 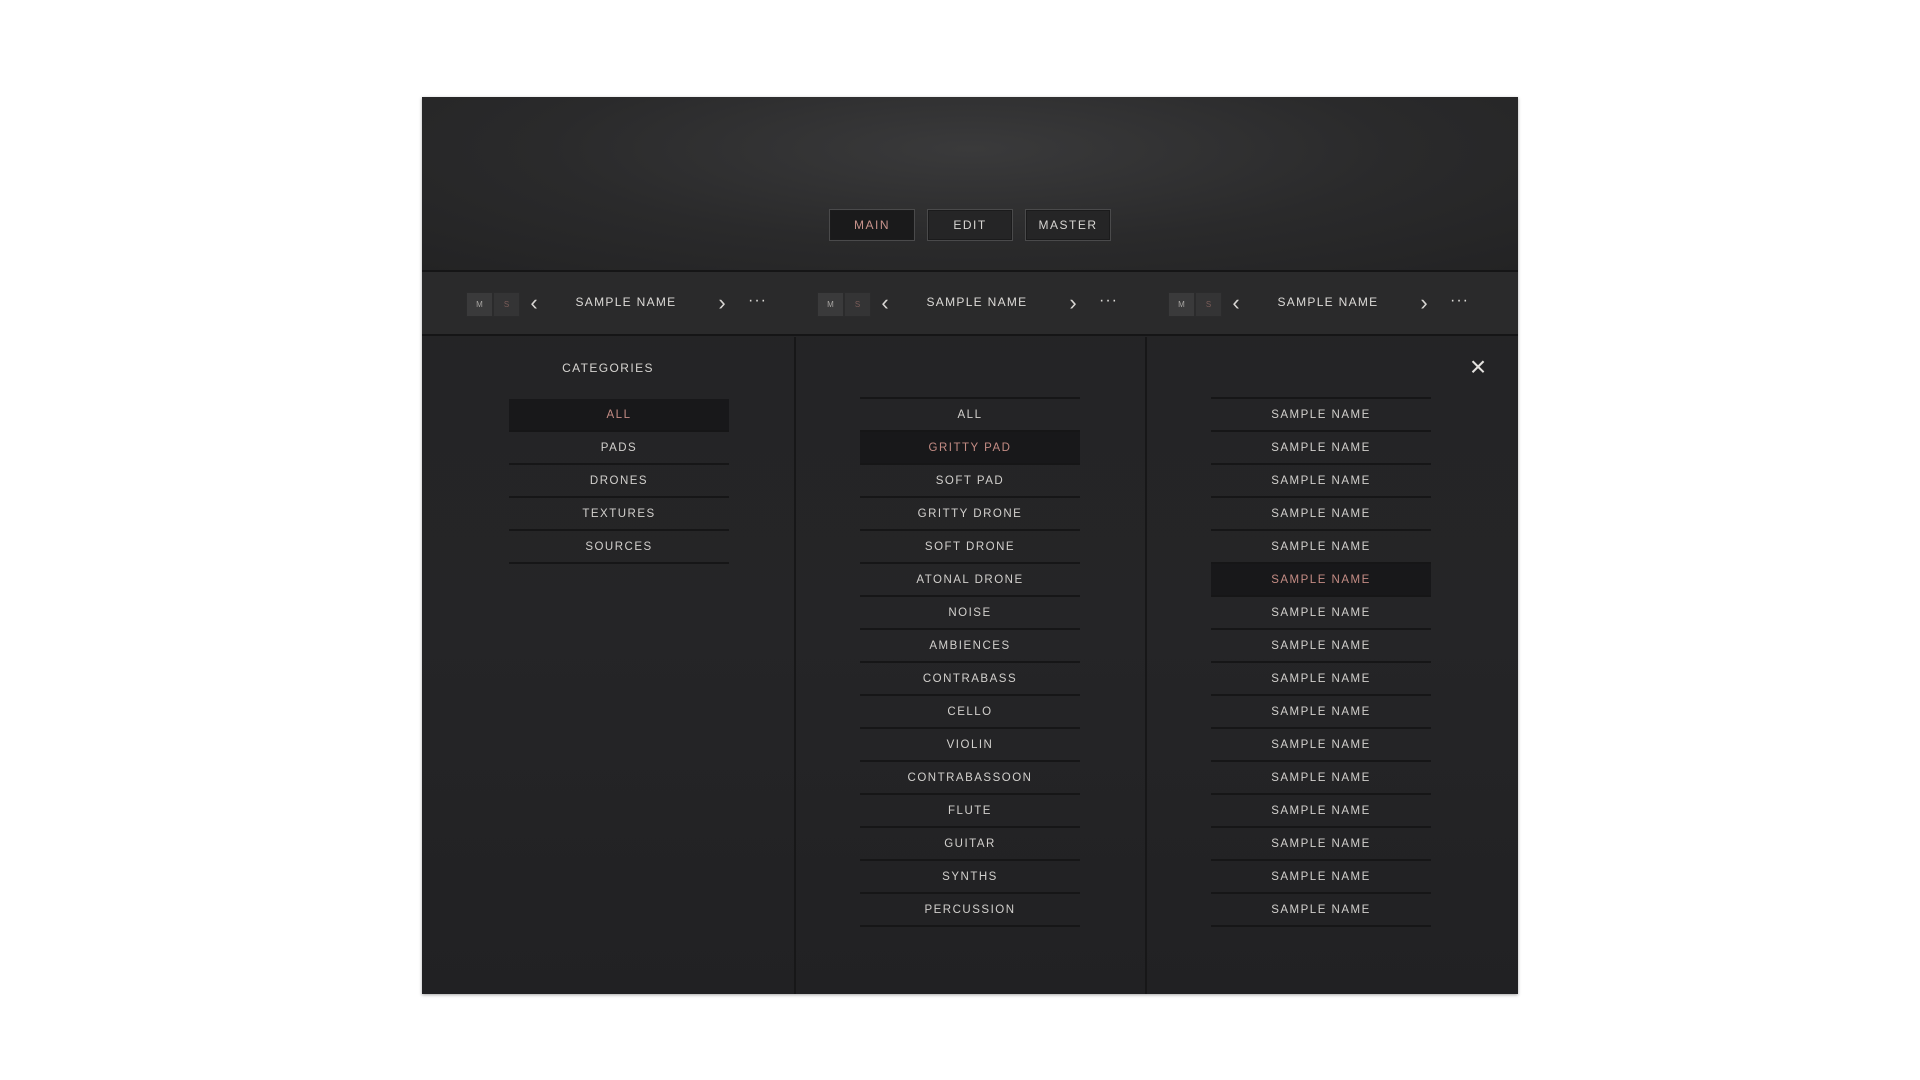 I want to click on header: MAIN EDIT MASTER, so click(x=970, y=183).